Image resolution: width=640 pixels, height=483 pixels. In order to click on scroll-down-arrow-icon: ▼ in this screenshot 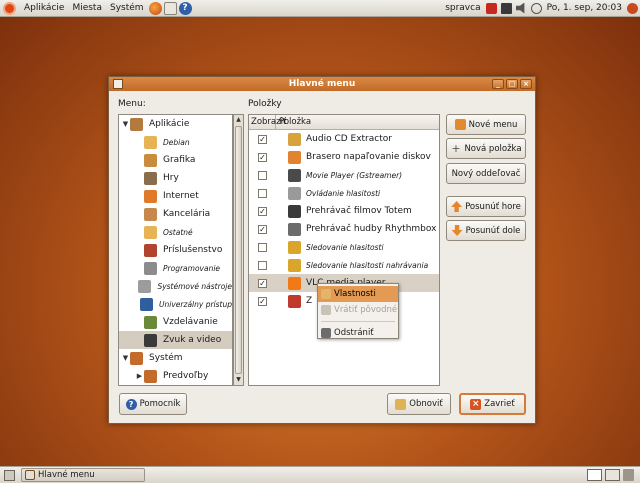, I will do `click(238, 380)`.